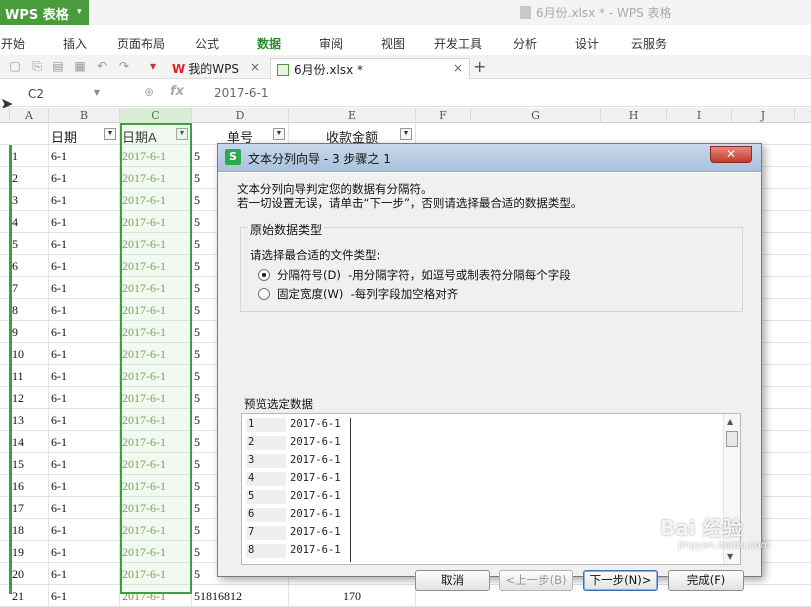 The height and width of the screenshot is (607, 811). I want to click on column-header-d: D, so click(240, 115).